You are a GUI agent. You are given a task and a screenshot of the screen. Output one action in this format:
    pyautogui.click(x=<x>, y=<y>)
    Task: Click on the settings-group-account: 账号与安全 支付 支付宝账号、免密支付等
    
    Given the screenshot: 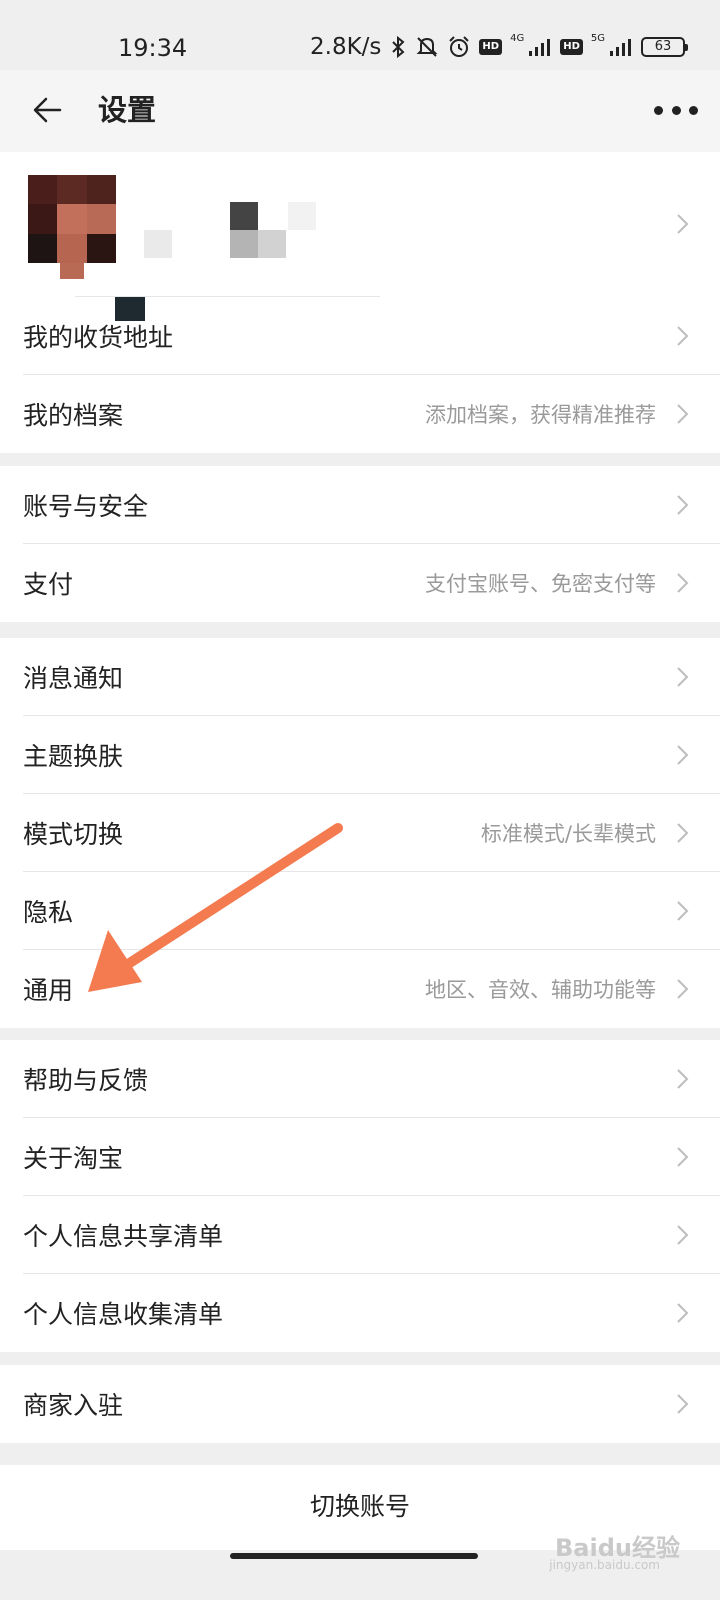 What is the action you would take?
    pyautogui.click(x=360, y=544)
    